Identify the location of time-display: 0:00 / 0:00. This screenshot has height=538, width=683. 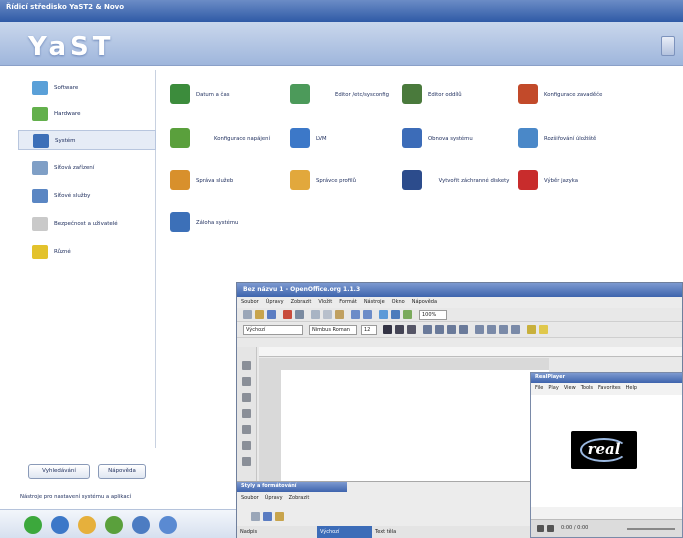
(575, 528).